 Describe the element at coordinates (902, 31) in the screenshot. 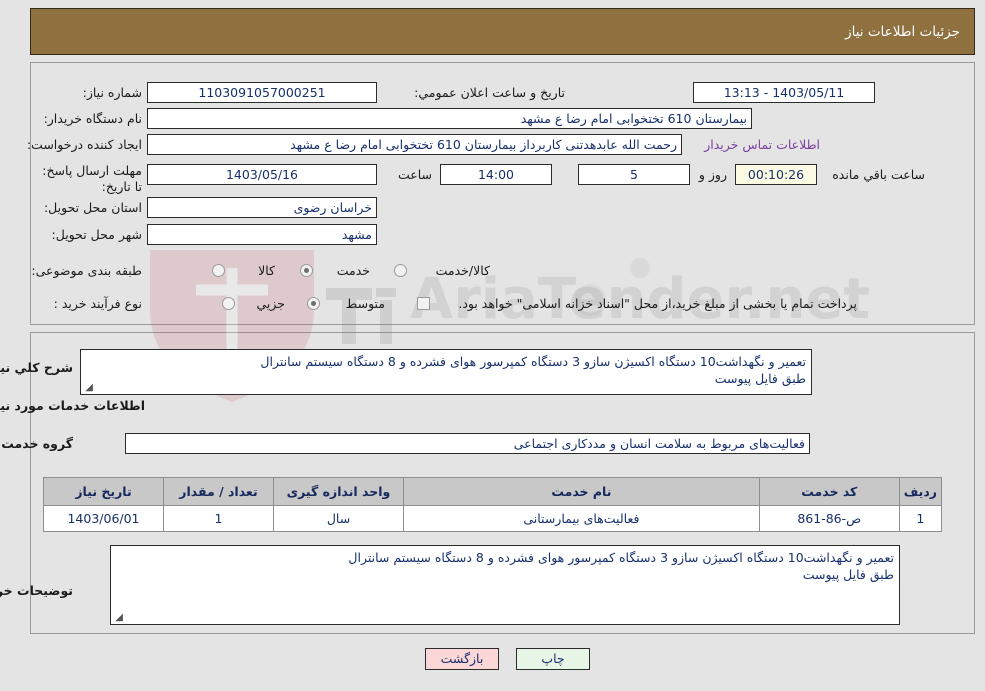

I see `page-title: جزئیات اطلاعات نیاز` at that location.